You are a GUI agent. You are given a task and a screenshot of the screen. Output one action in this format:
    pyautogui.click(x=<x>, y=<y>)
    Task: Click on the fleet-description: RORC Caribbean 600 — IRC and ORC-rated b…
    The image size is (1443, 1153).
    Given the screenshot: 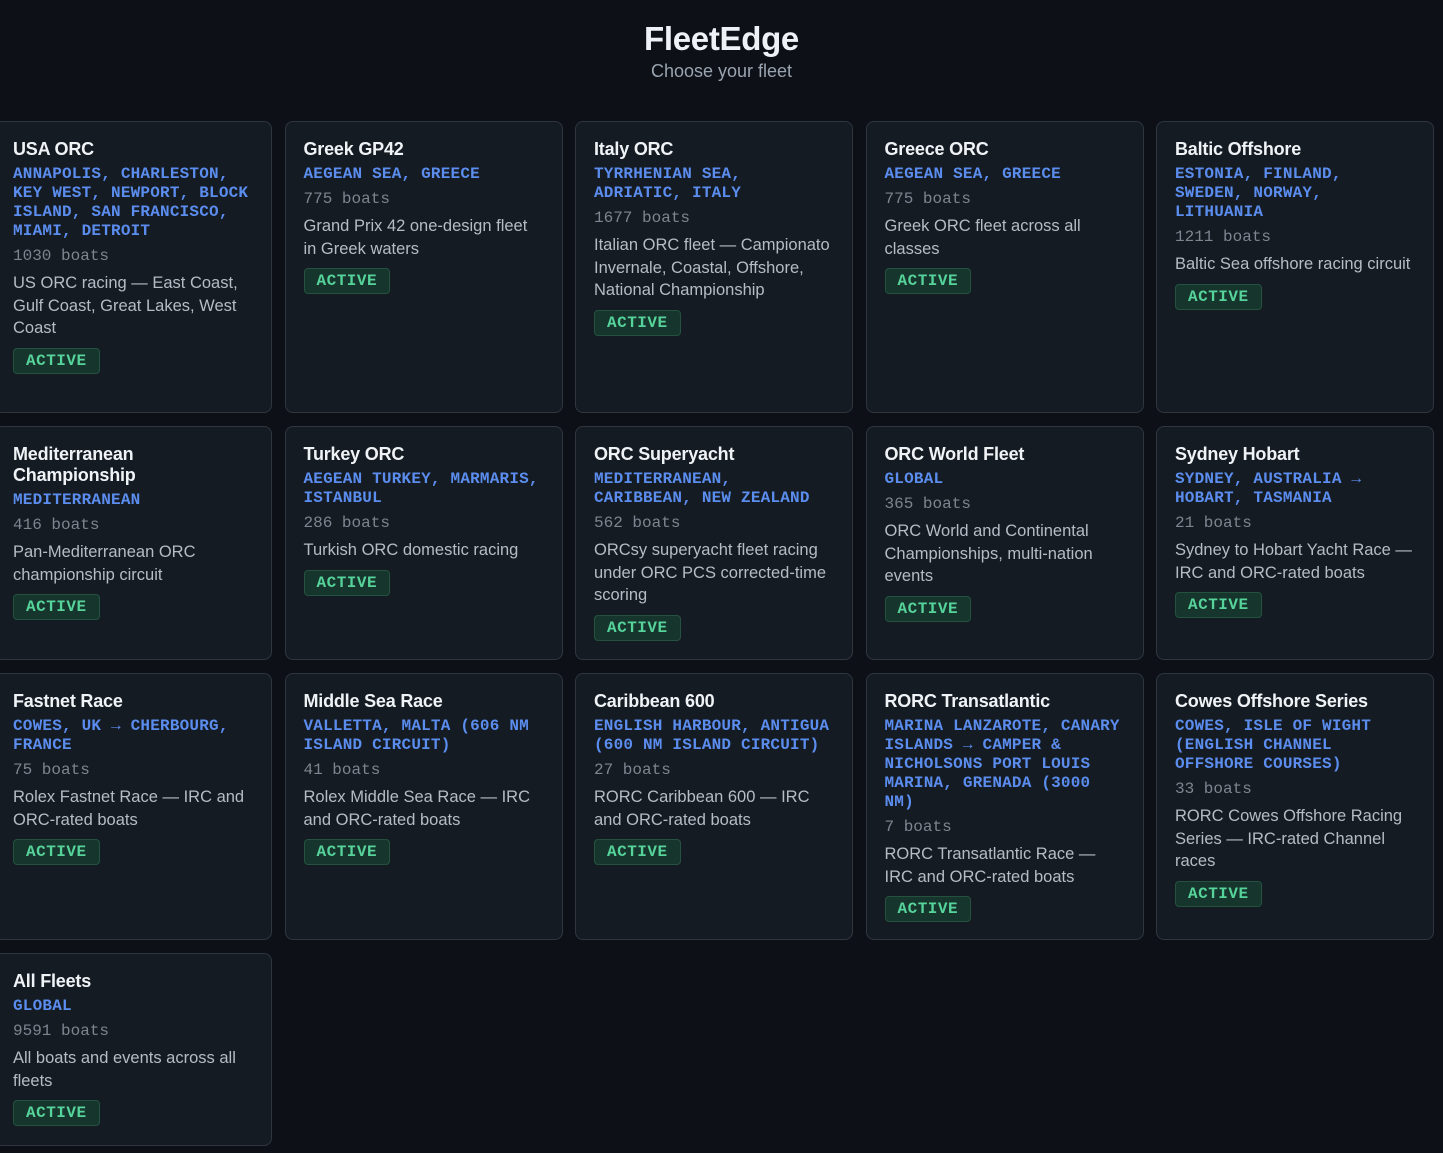 What is the action you would take?
    pyautogui.click(x=702, y=808)
    